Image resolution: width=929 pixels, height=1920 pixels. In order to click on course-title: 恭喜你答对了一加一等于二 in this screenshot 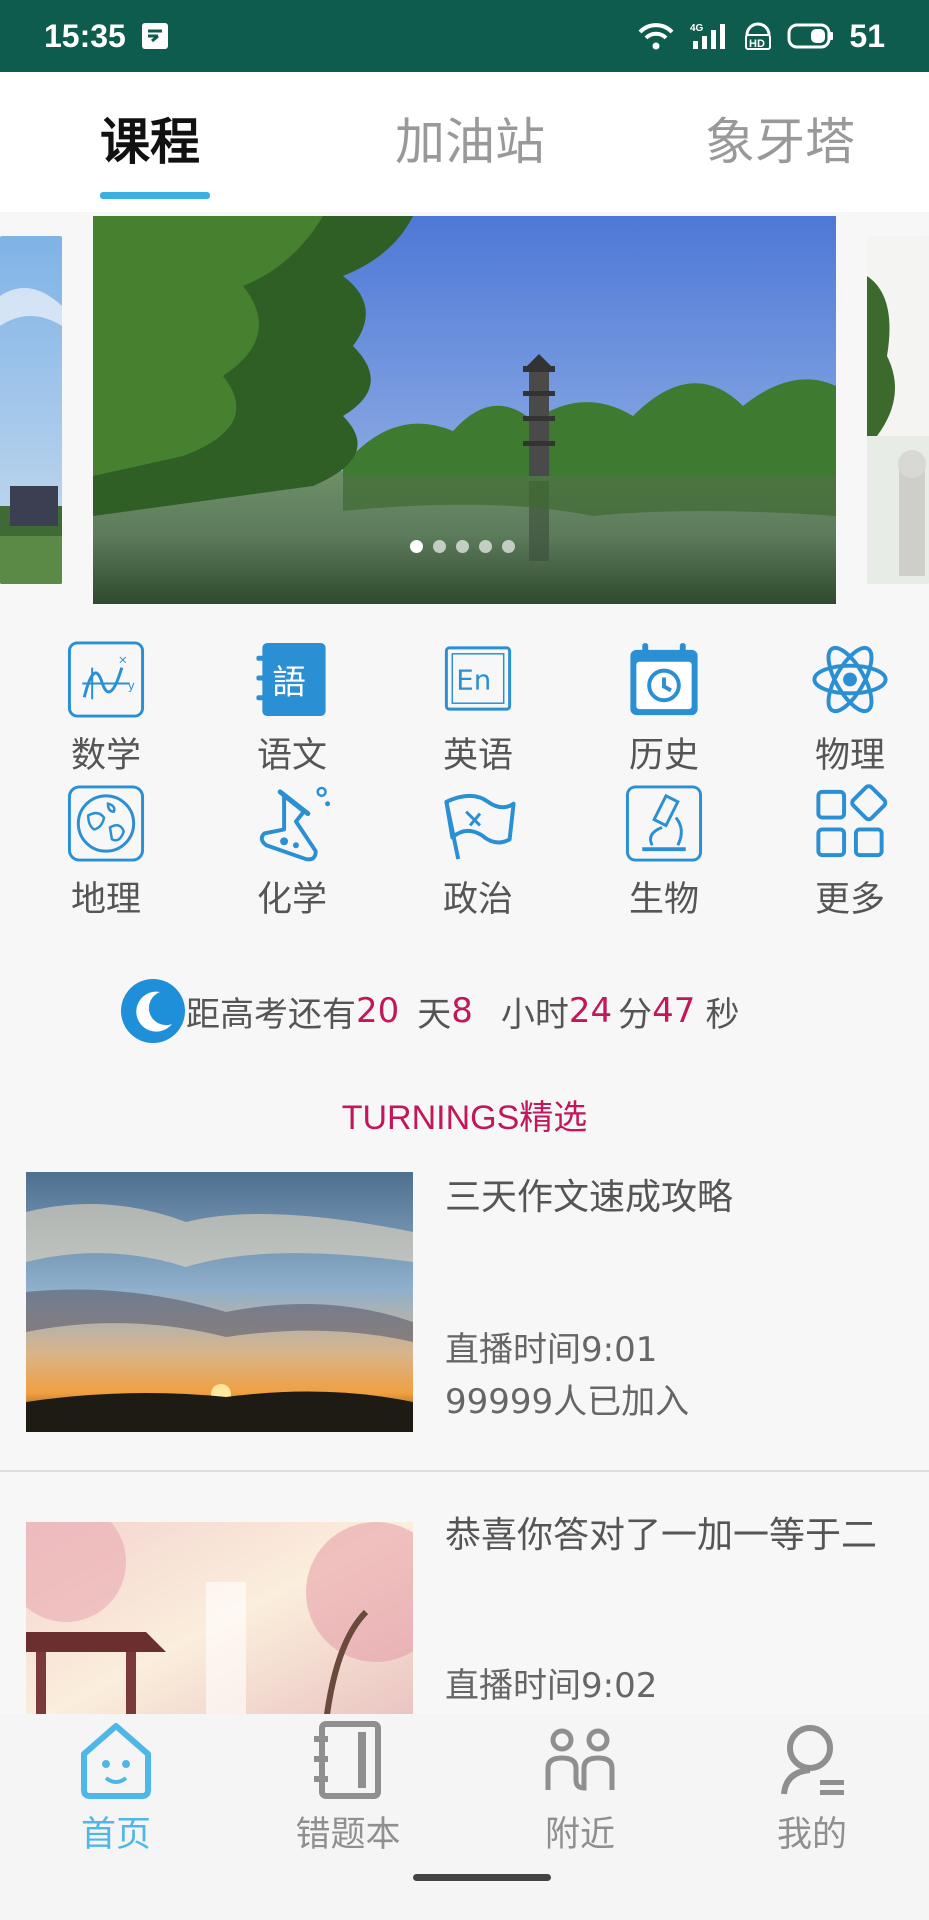, I will do `click(670, 1536)`.